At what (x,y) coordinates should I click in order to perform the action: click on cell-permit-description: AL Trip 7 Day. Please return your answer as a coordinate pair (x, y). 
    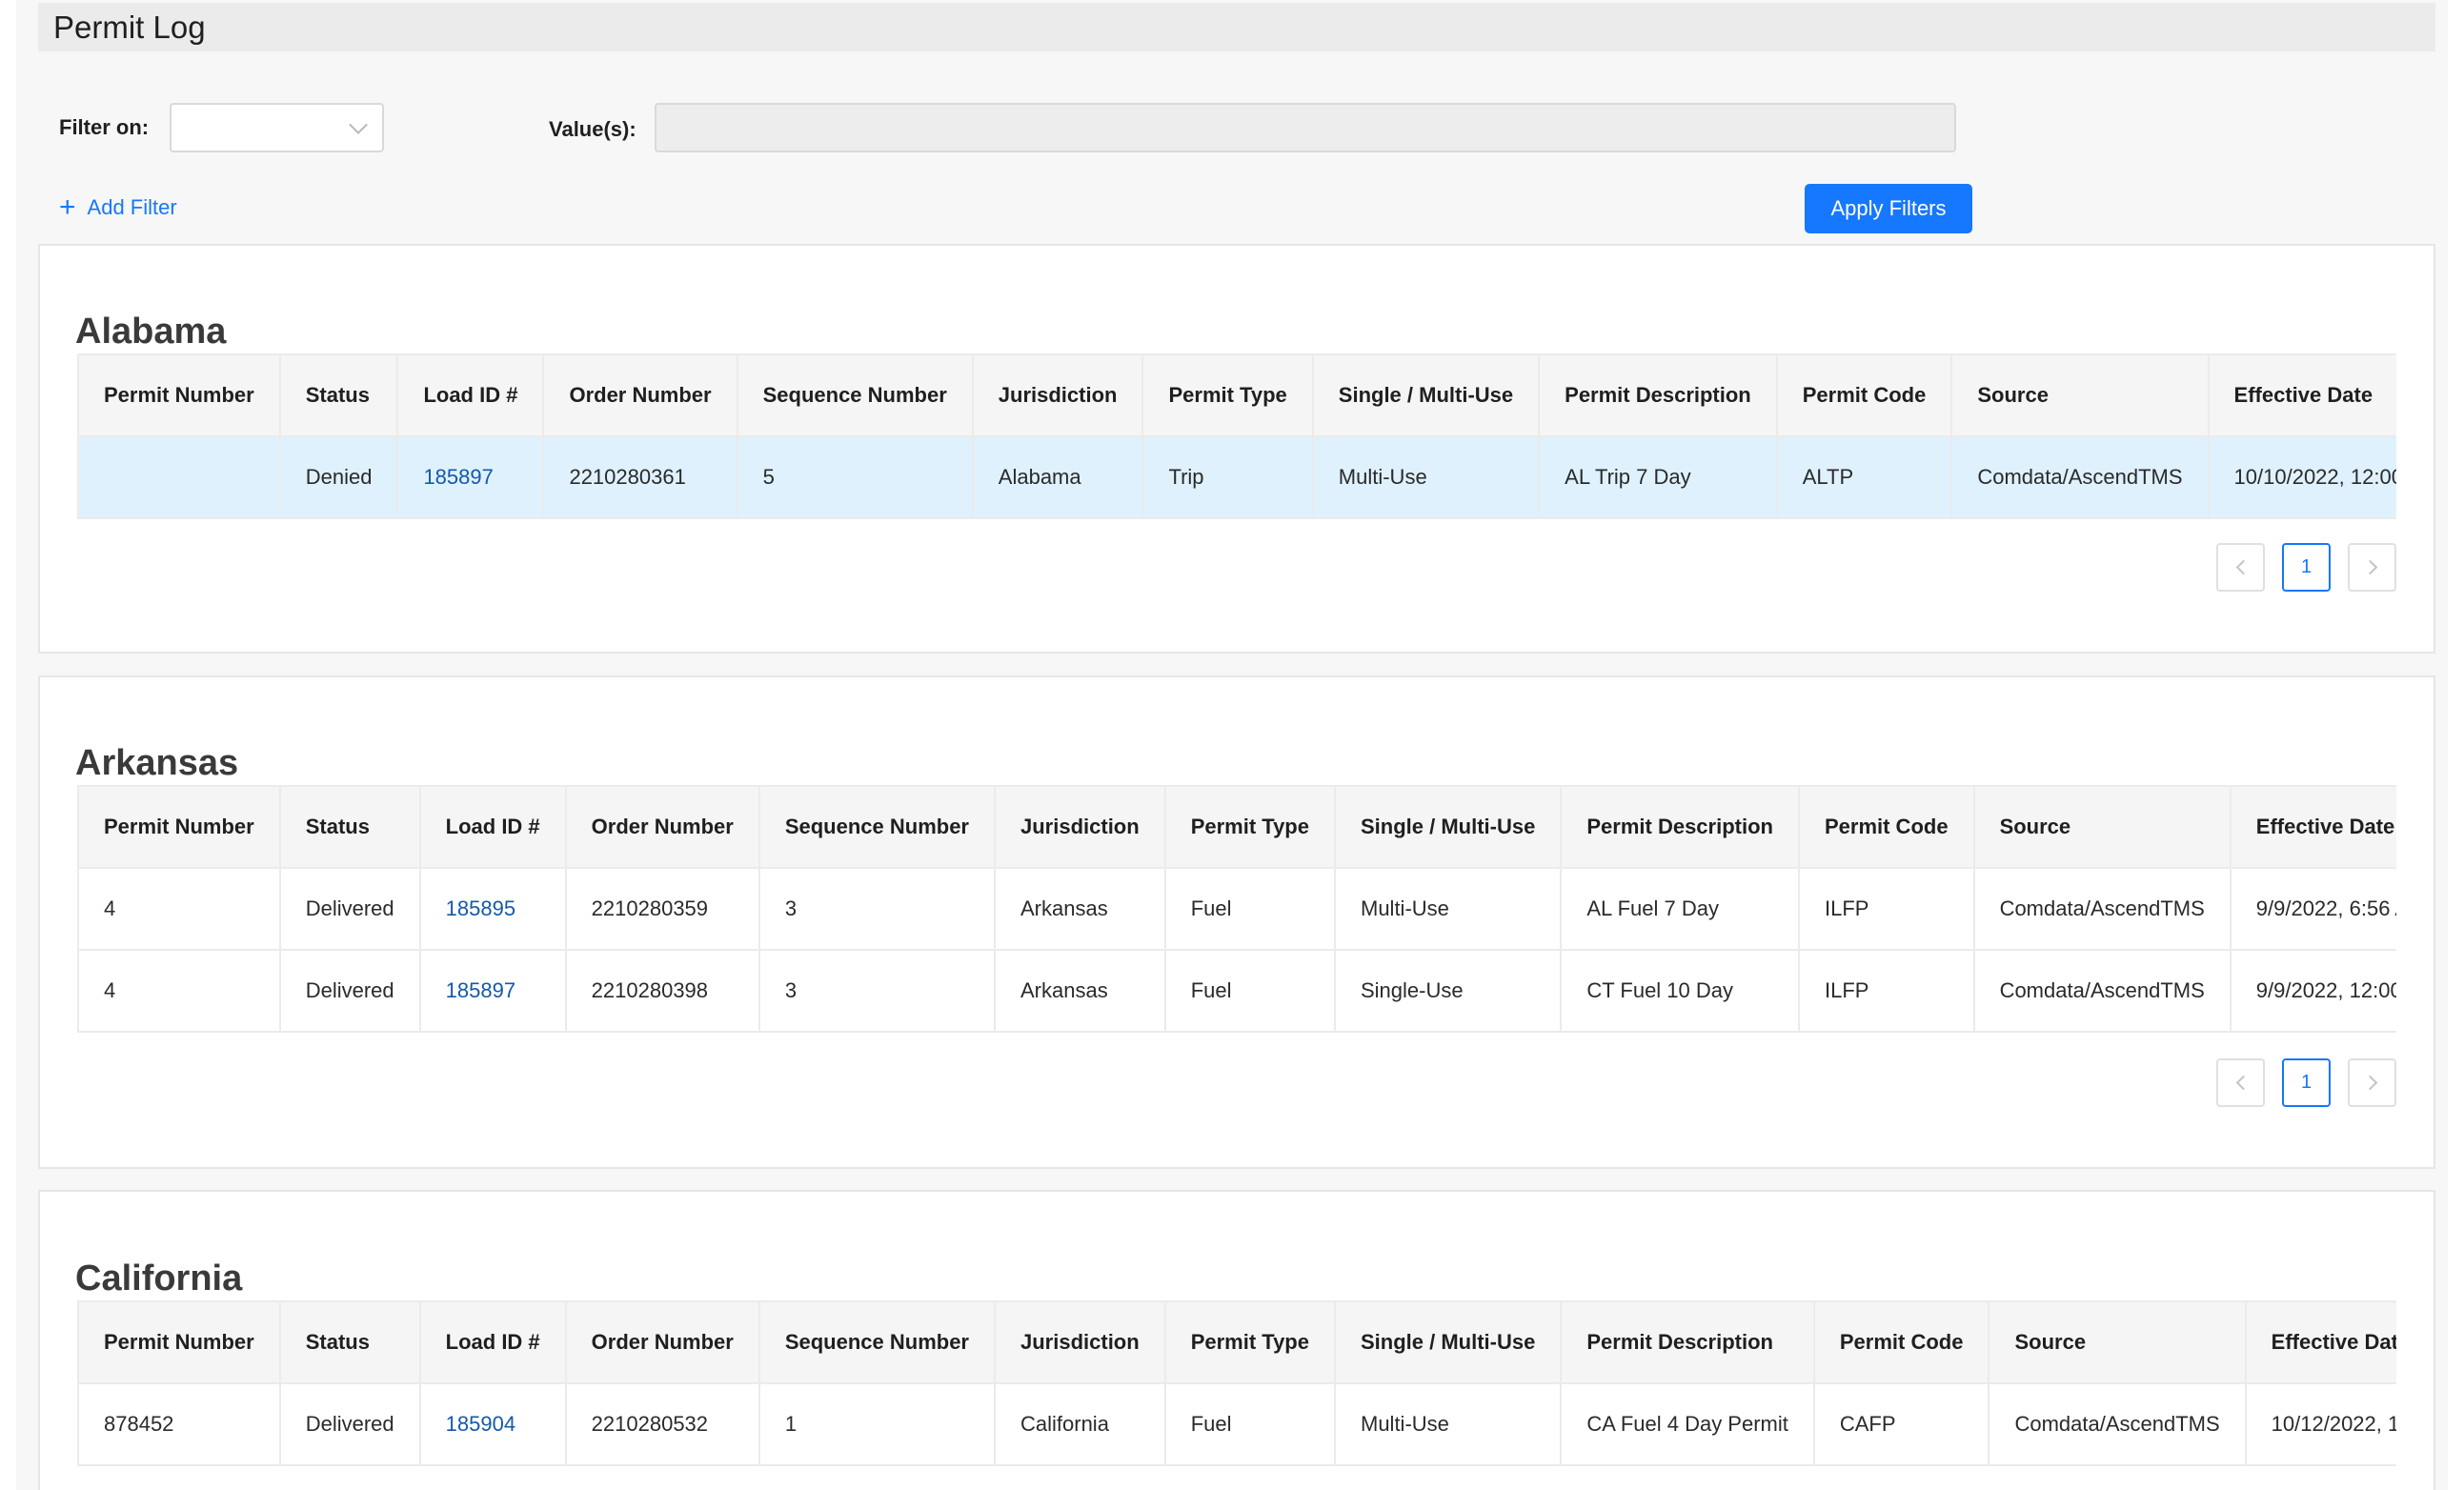
    Looking at the image, I should click on (1658, 477).